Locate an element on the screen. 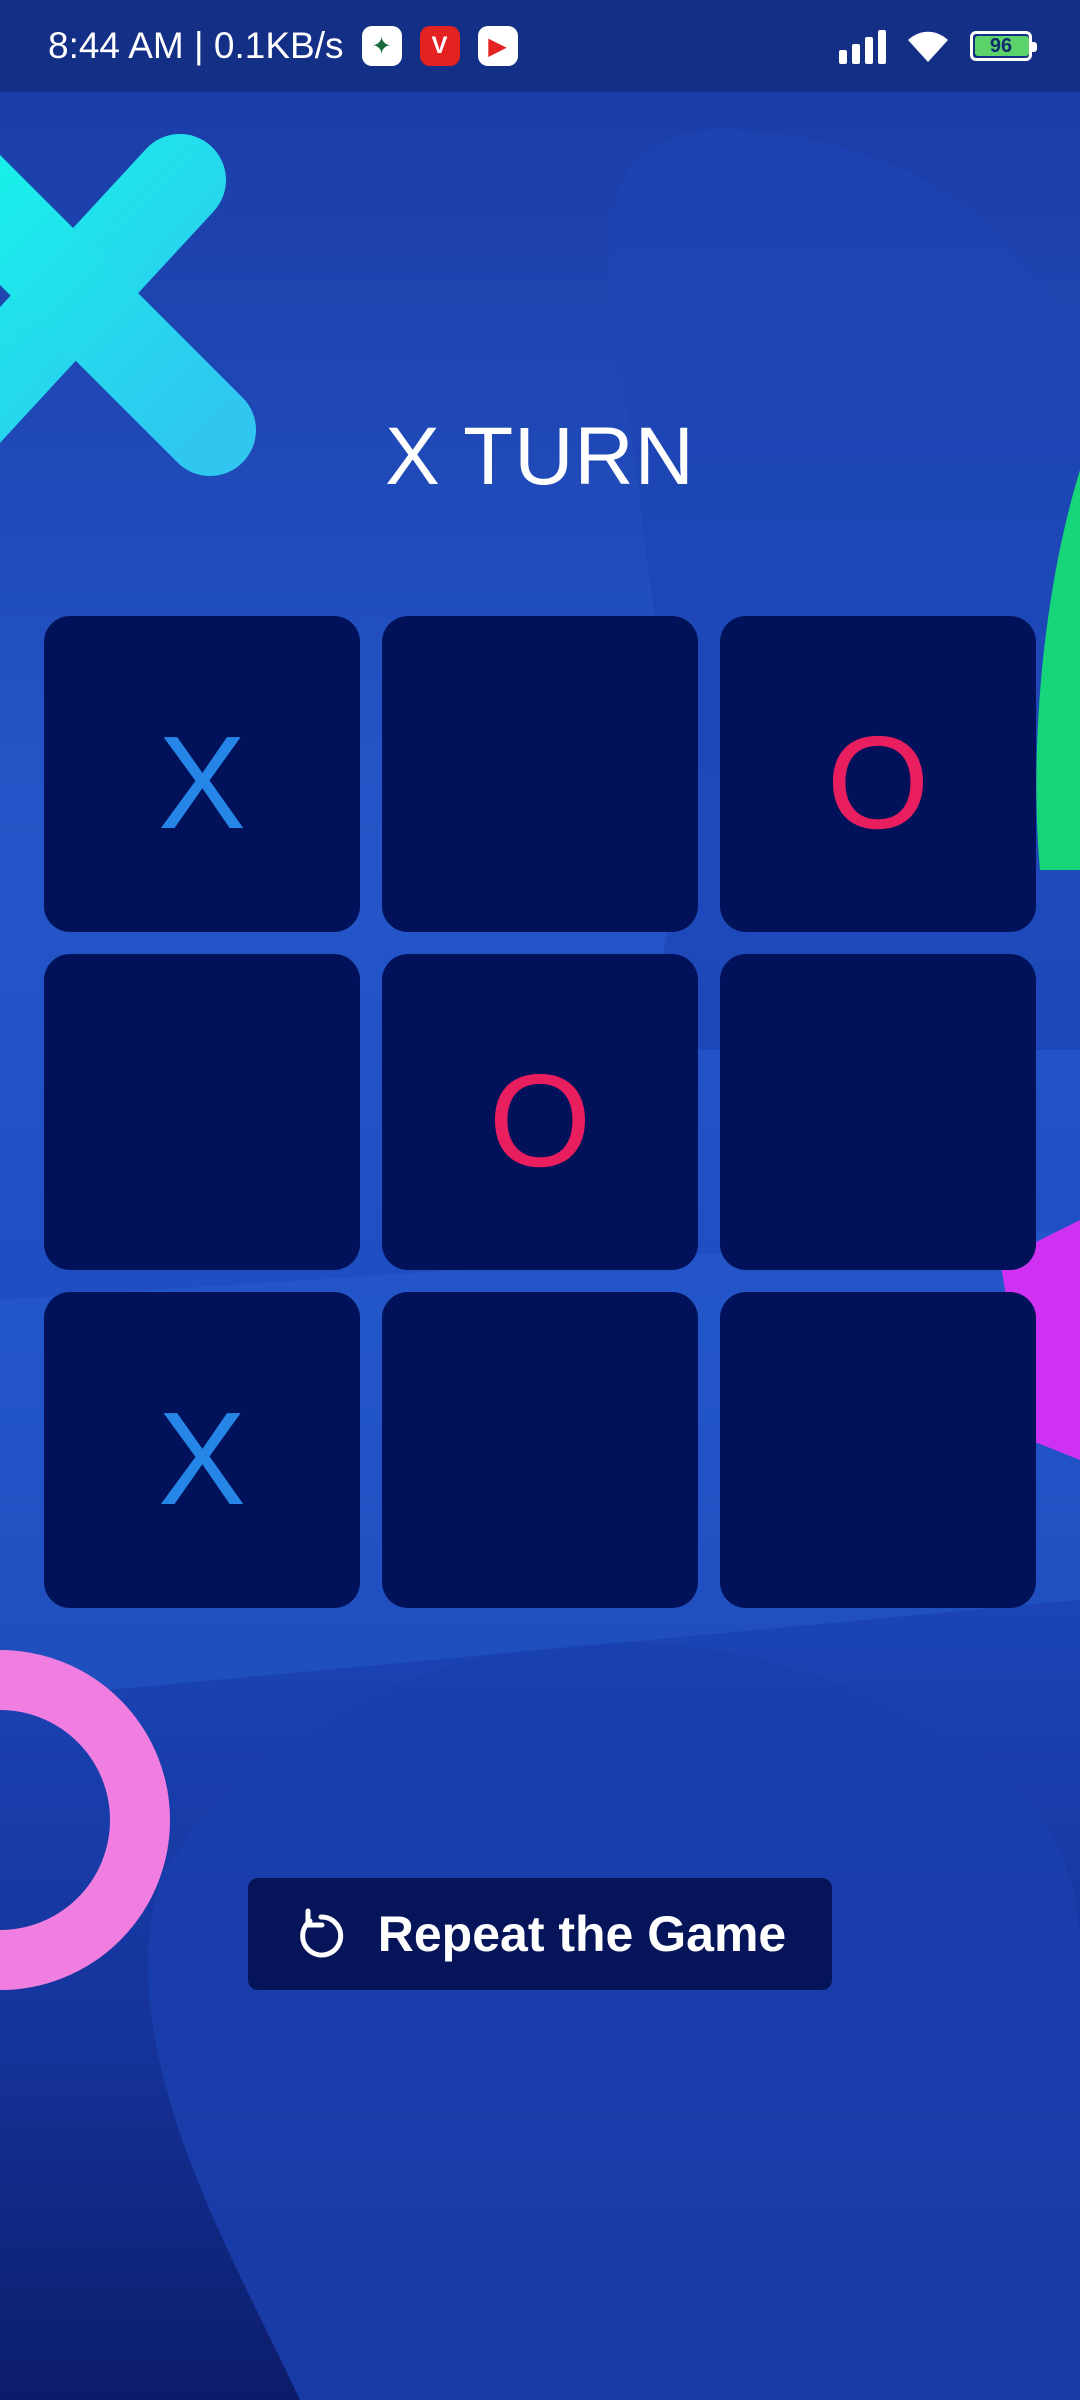 The height and width of the screenshot is (2400, 1080). status-right: 96 is located at coordinates (938, 46).